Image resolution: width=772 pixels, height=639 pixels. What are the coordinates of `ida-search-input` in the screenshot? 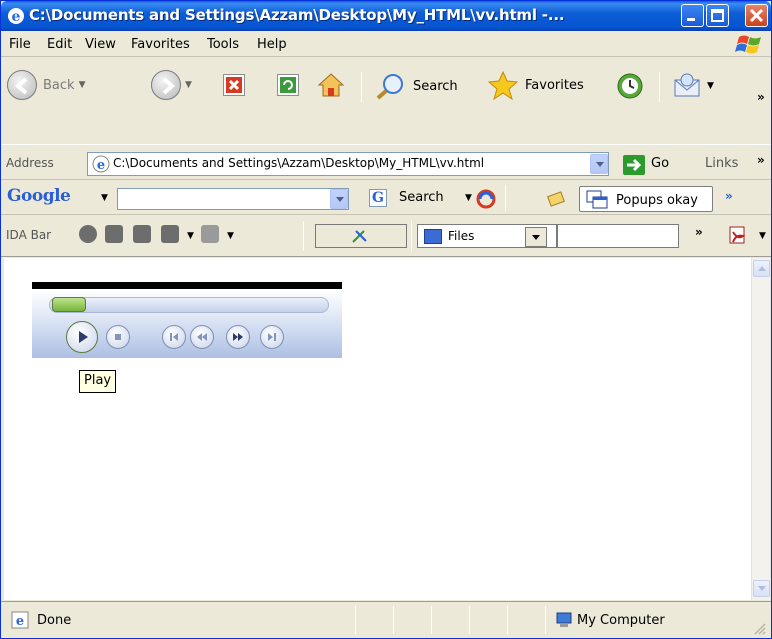 It's located at (618, 236).